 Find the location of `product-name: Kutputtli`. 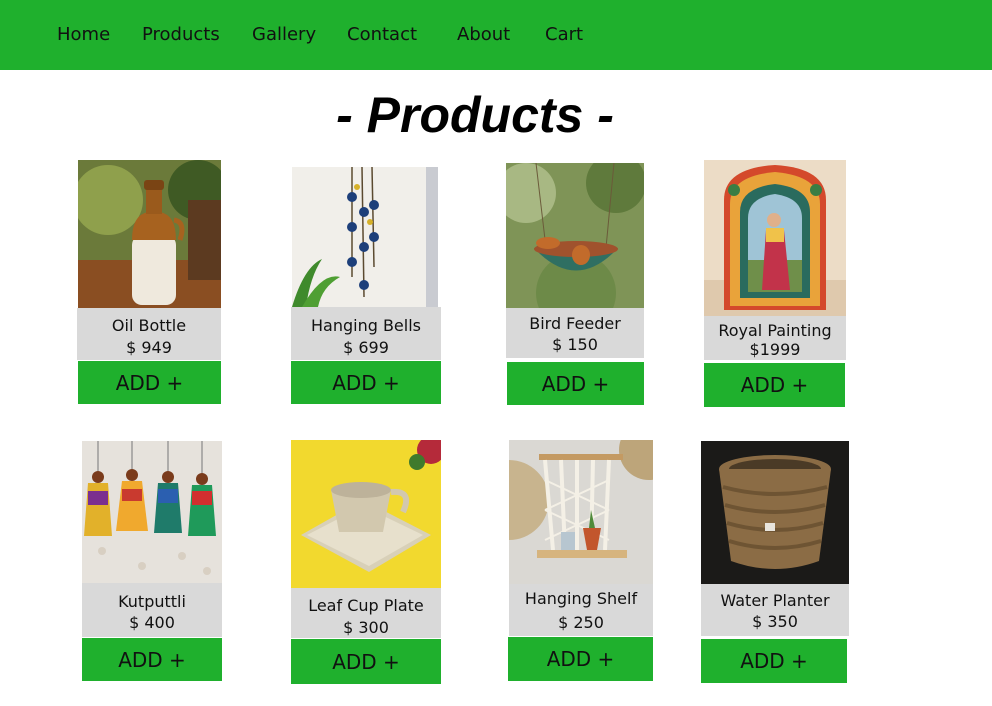

product-name: Kutputtli is located at coordinates (152, 601).